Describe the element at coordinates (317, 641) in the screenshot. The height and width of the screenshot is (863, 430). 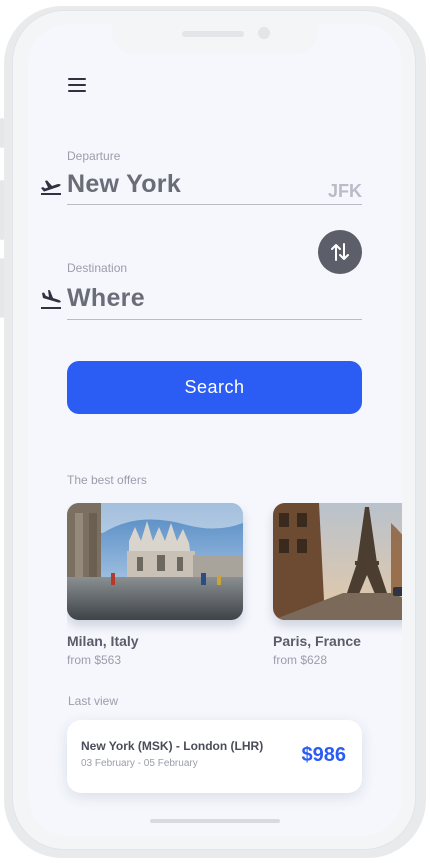
I see `offer-name: Paris, France` at that location.